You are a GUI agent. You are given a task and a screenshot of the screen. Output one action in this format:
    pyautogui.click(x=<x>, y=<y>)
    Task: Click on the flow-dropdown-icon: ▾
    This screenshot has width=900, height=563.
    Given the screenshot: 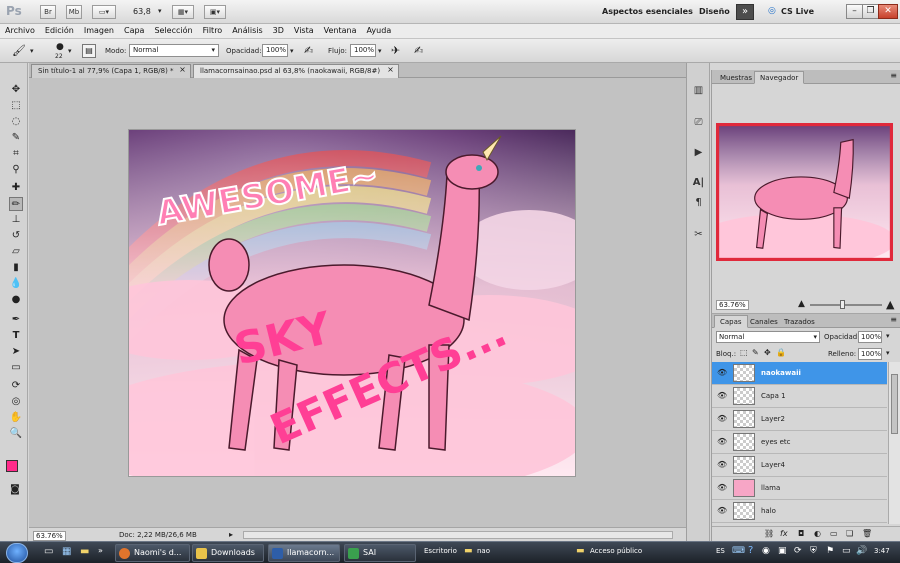 What is the action you would take?
    pyautogui.click(x=380, y=51)
    